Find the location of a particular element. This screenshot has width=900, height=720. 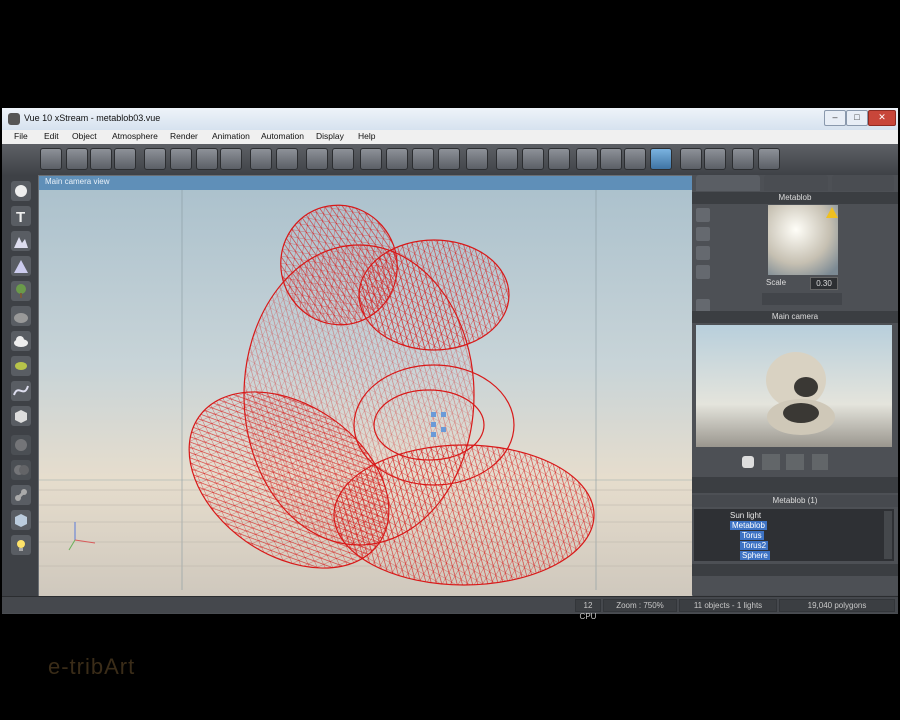

terrain-icon is located at coordinates (507, 159).